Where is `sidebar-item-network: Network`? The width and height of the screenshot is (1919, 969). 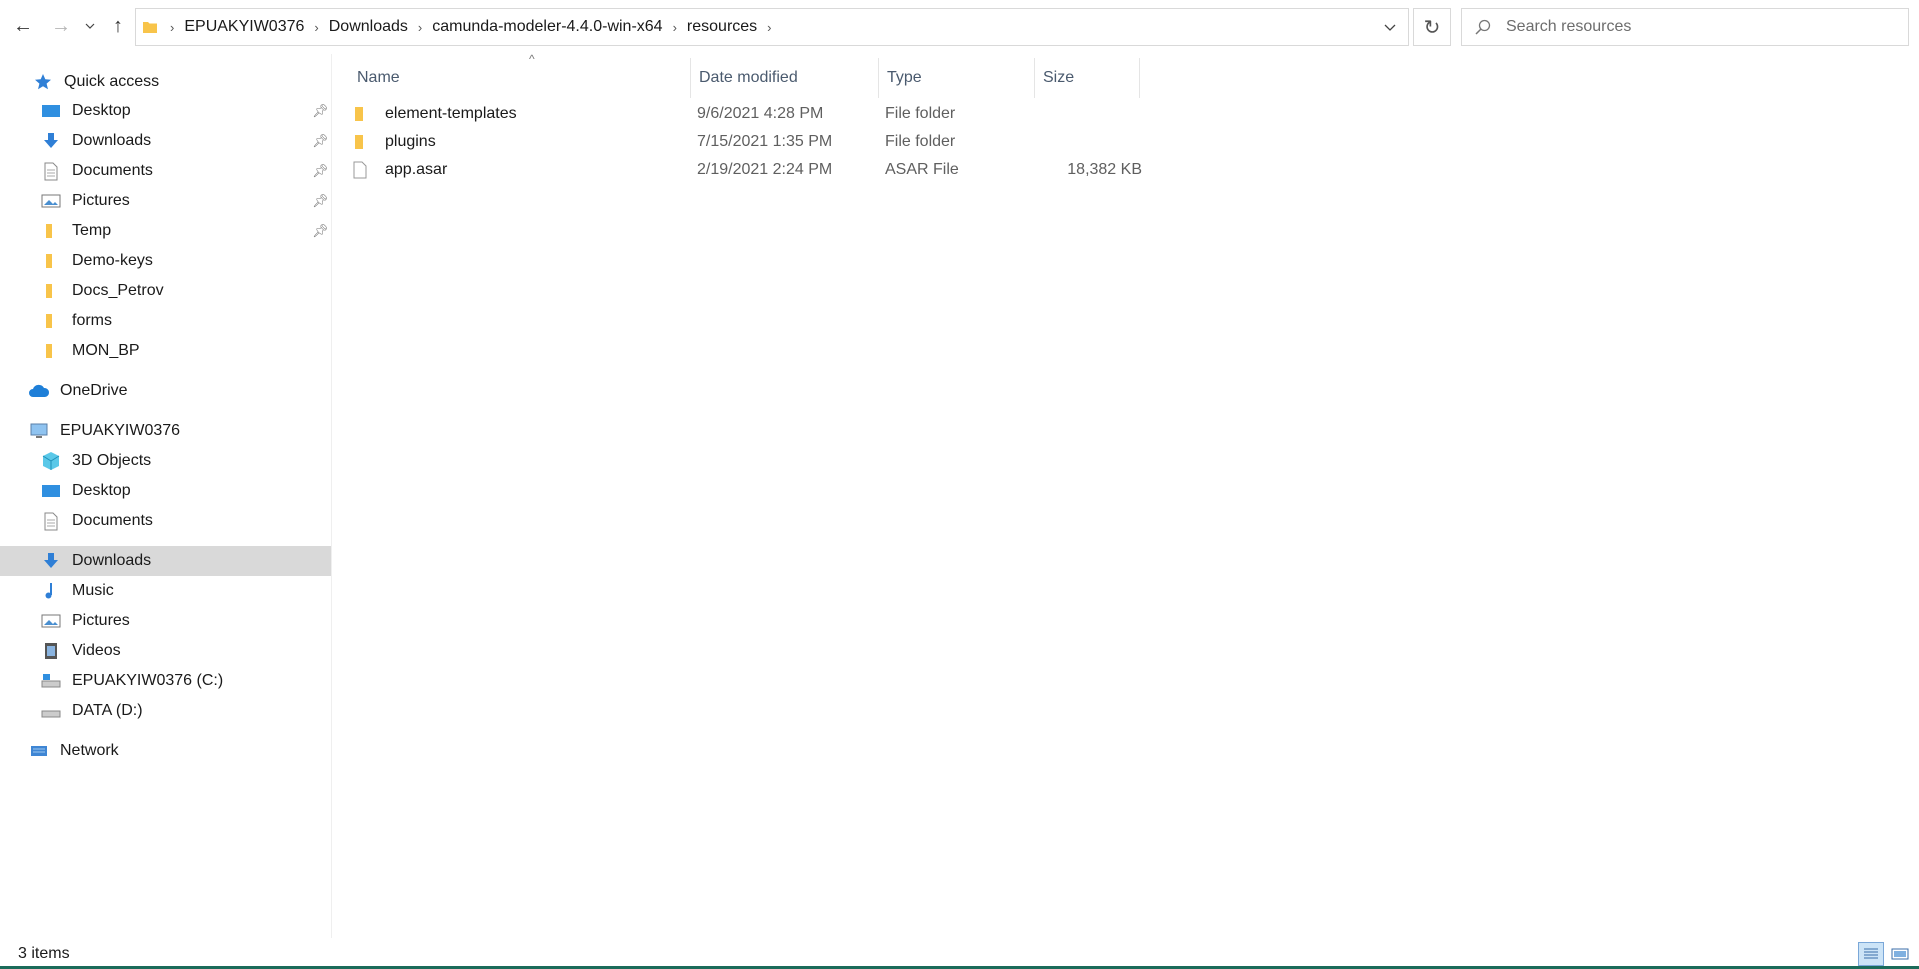
sidebar-item-network: Network is located at coordinates (165, 751).